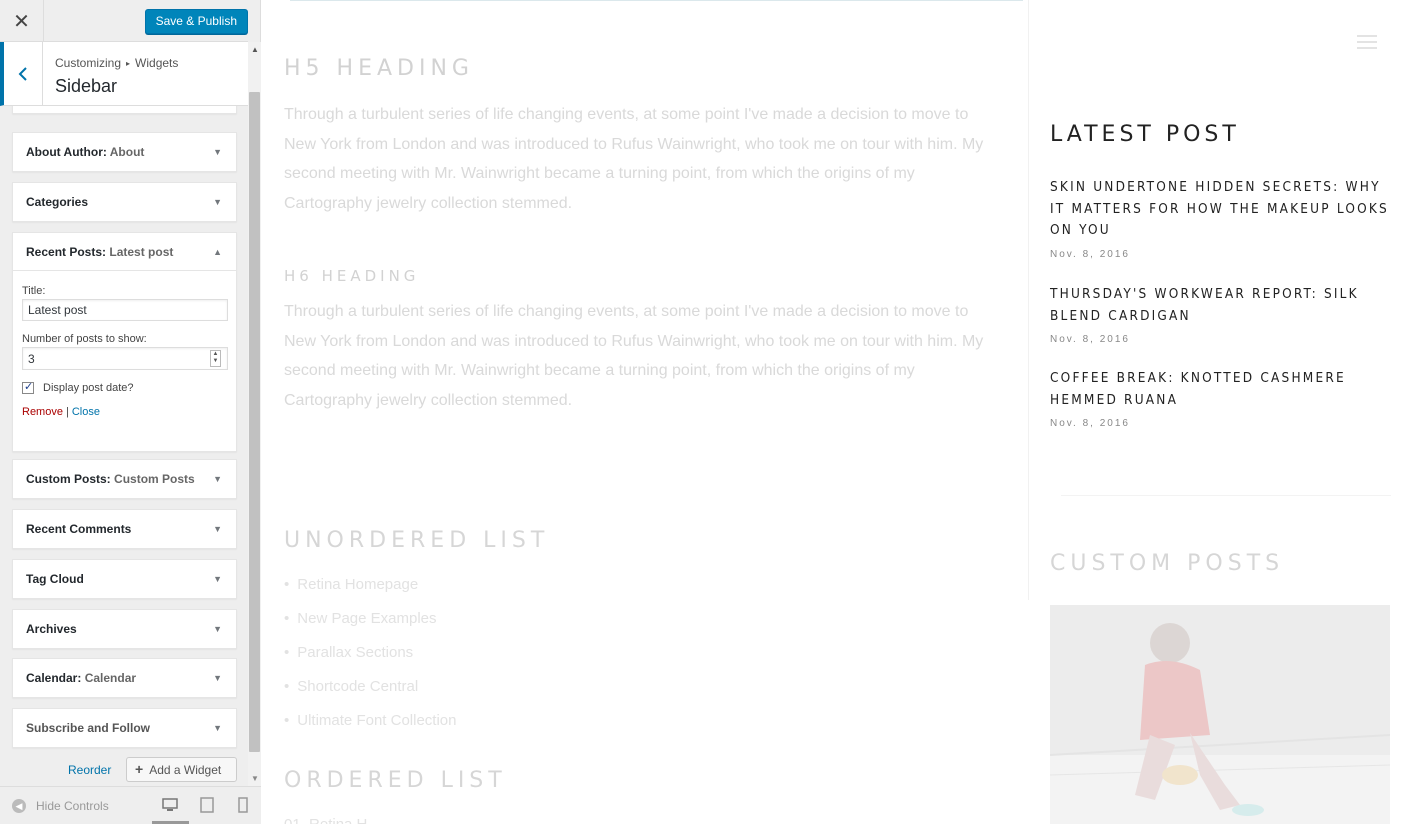 The image size is (1411, 824). I want to click on number-stepper-icon: ▲ ▼, so click(215, 358).